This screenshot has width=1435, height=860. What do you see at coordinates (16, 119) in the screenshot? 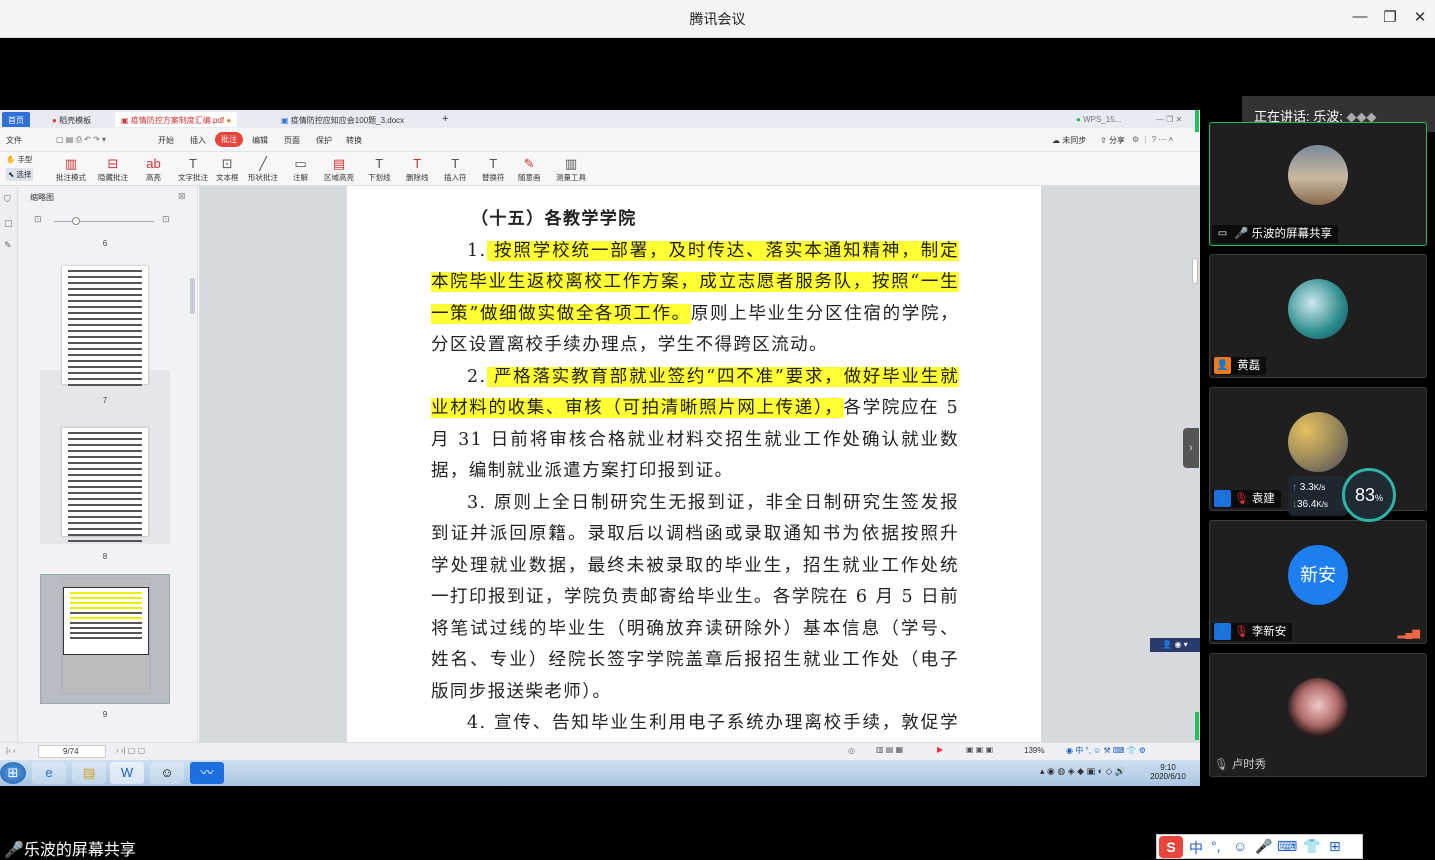
I see `tab-home: 首页` at bounding box center [16, 119].